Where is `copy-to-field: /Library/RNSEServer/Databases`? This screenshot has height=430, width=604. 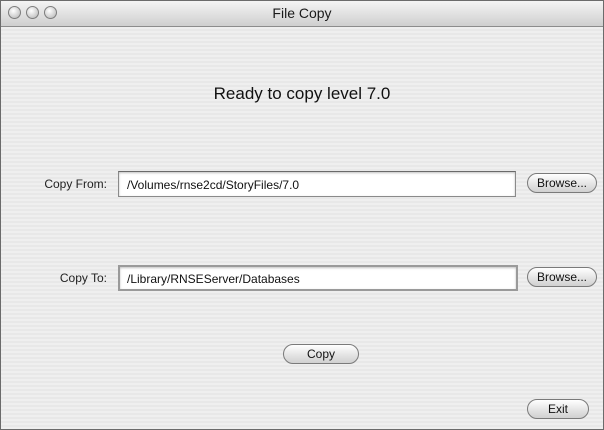
copy-to-field: /Library/RNSEServer/Databases is located at coordinates (318, 278).